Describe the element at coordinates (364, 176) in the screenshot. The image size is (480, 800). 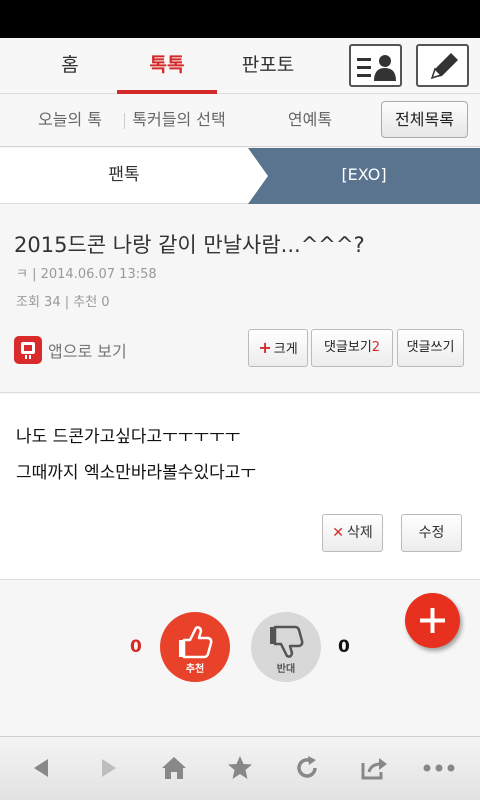
I see `breadcrumb-category: [EXO]` at that location.